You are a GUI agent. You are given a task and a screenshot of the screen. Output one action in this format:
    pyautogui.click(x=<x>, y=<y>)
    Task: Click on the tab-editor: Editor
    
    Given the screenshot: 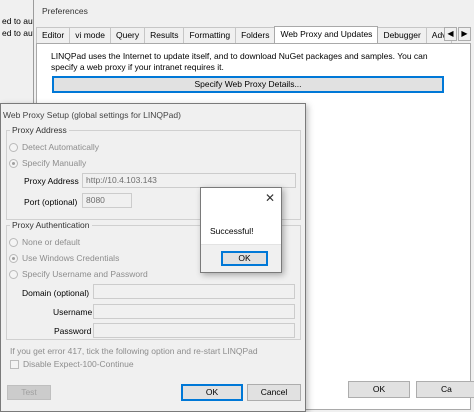 What is the action you would take?
    pyautogui.click(x=53, y=35)
    